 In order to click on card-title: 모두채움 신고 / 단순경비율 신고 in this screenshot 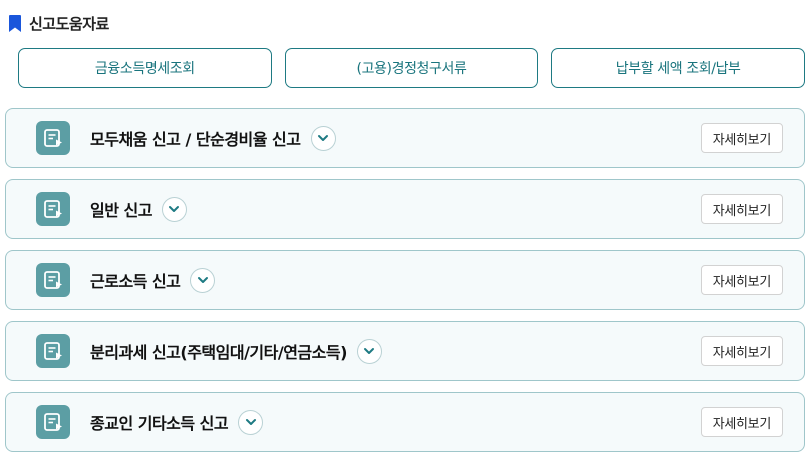, I will do `click(195, 139)`.